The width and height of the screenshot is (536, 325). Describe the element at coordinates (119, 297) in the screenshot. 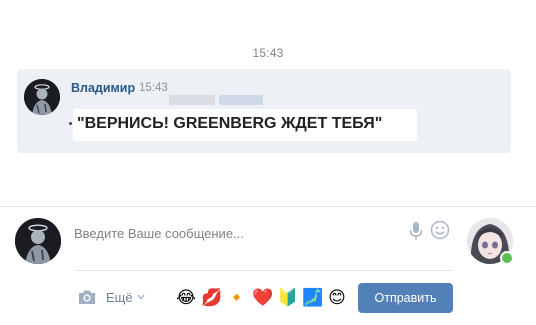

I see `more-button: Ещё` at that location.